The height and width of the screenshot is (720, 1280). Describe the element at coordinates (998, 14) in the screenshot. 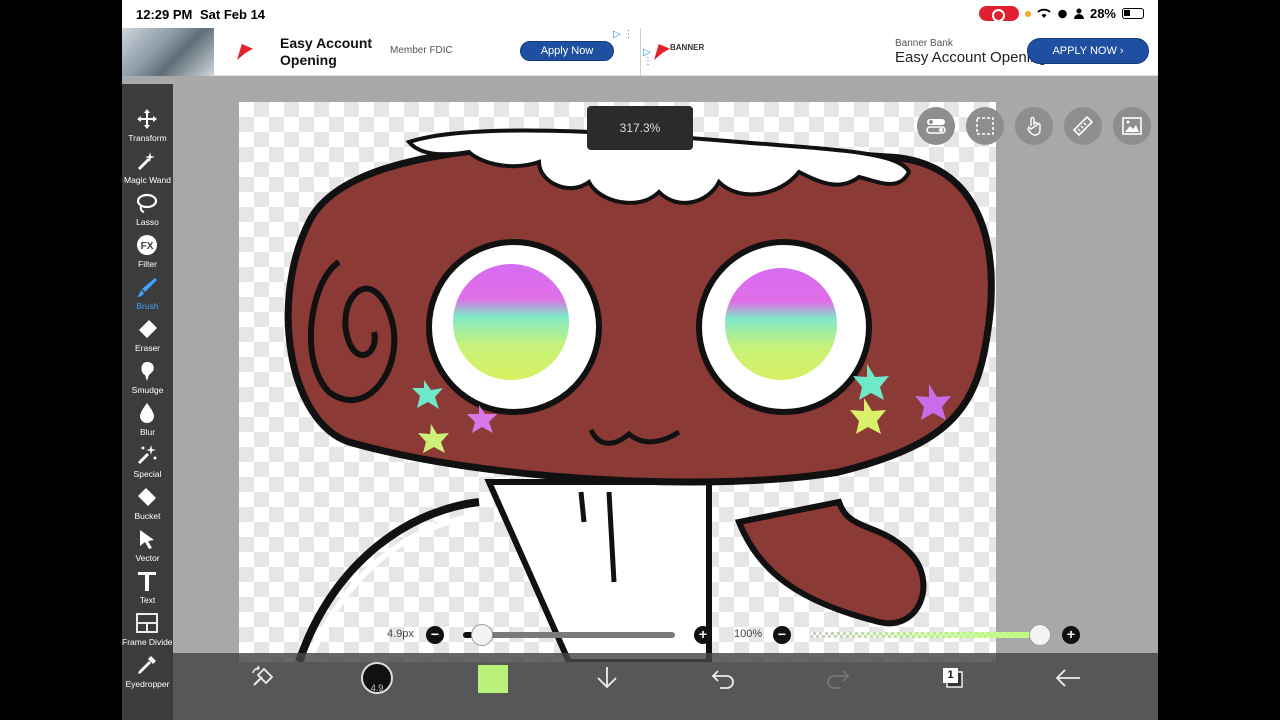

I see `screen-recording-icon` at that location.